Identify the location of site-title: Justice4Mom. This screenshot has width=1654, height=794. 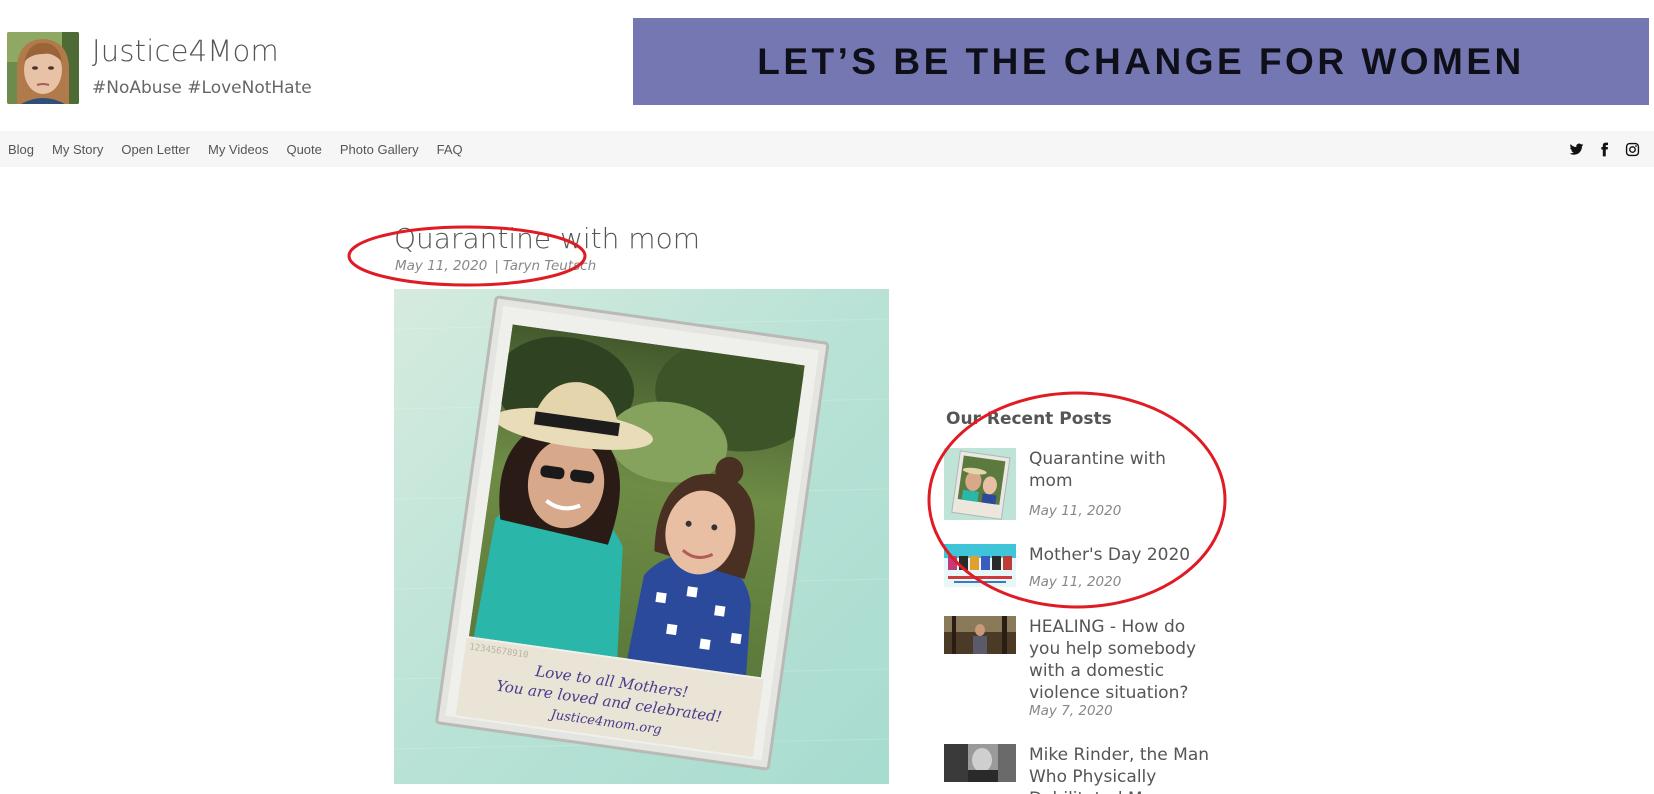
(185, 51).